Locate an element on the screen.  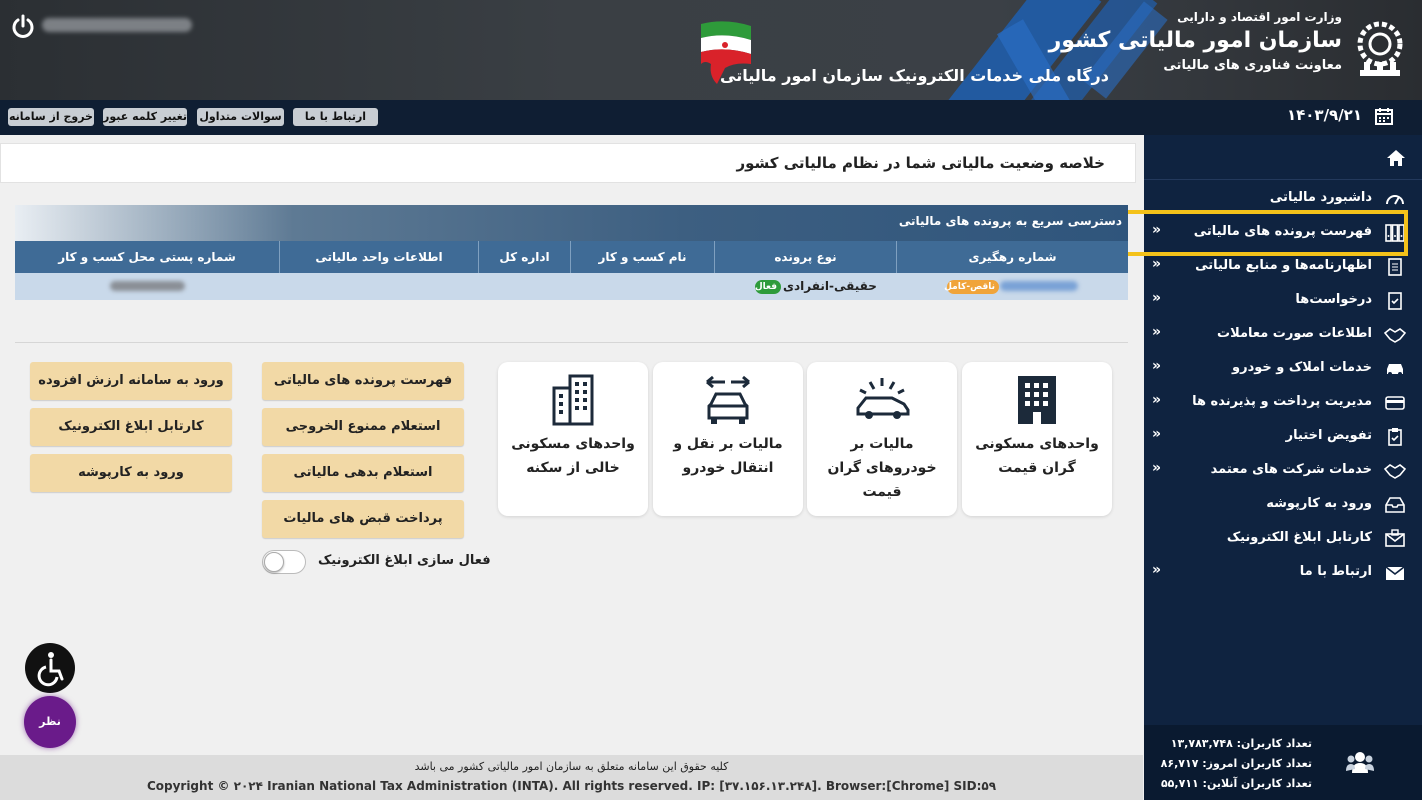
quick-access-header: دسترسی سریع به پرونده های مالیاتی is located at coordinates (571, 223).